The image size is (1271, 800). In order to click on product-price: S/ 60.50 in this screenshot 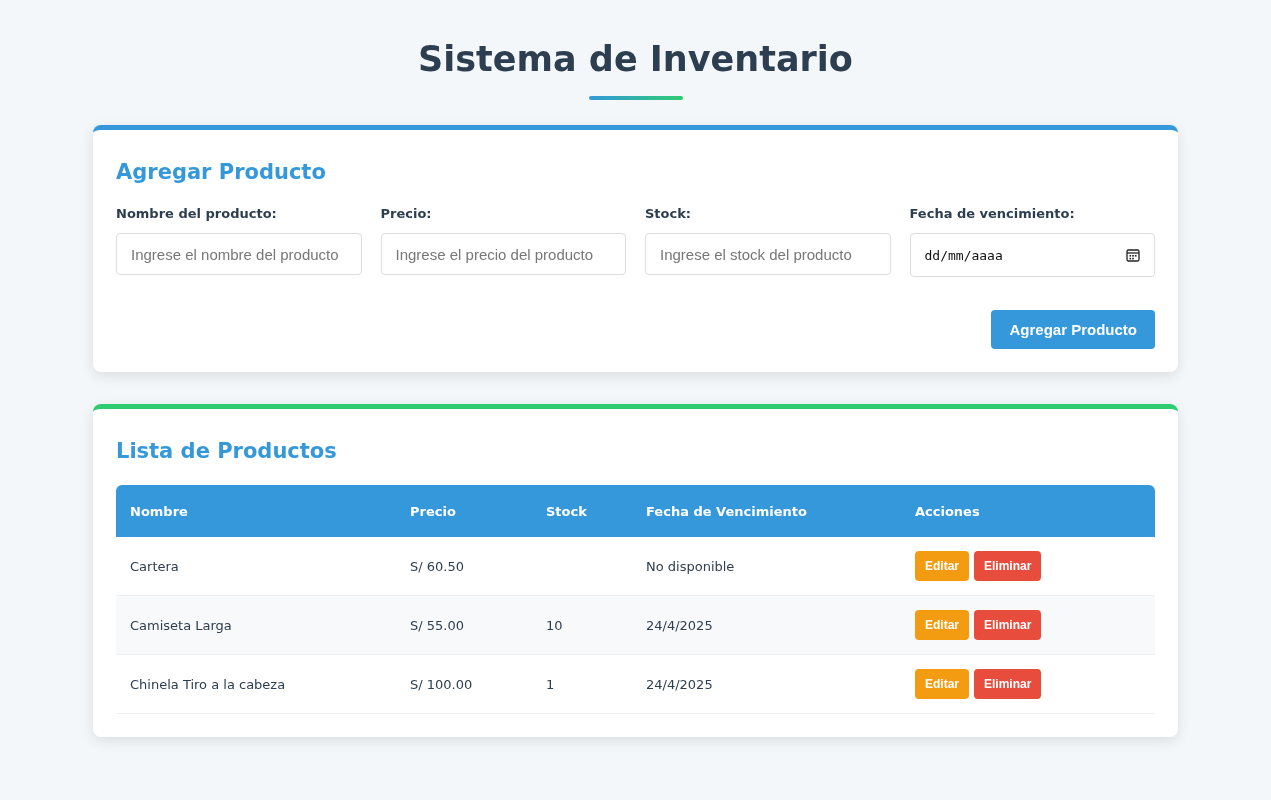, I will do `click(437, 566)`.